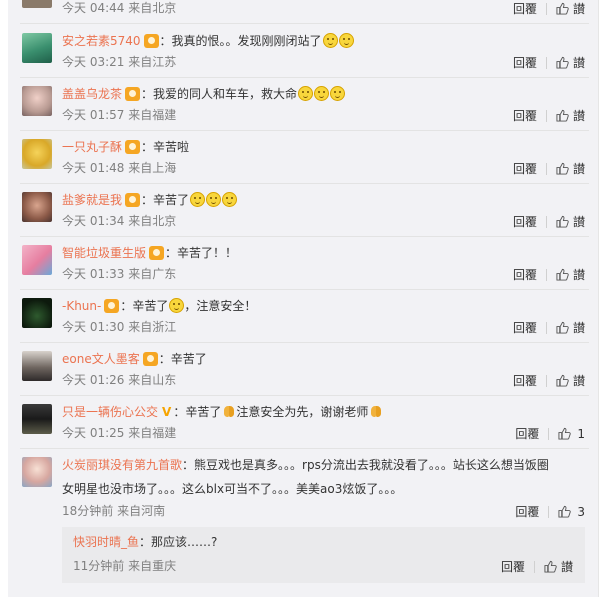 This screenshot has width=605, height=597. Describe the element at coordinates (81, 306) in the screenshot. I see `username-link: -Khun-` at that location.